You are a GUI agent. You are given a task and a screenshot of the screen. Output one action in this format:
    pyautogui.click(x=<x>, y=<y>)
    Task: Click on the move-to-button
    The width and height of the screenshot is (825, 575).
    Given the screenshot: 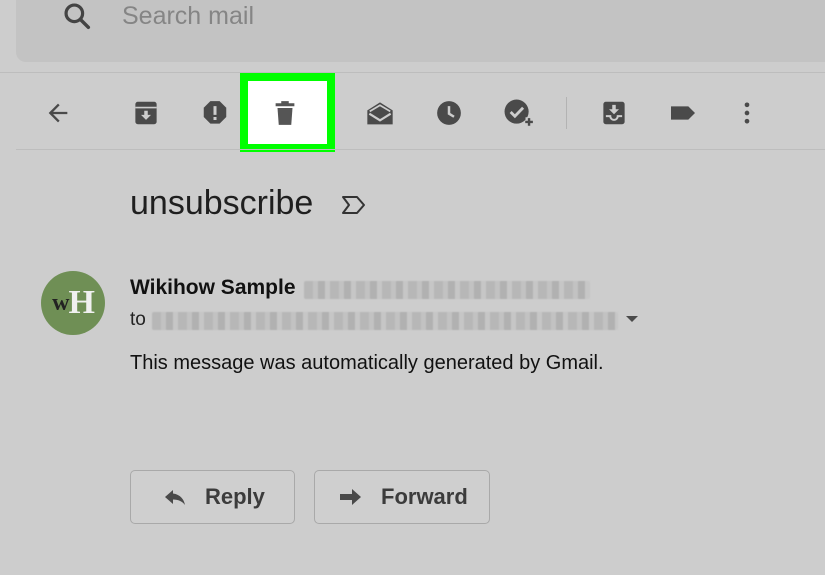 What is the action you would take?
    pyautogui.click(x=614, y=113)
    